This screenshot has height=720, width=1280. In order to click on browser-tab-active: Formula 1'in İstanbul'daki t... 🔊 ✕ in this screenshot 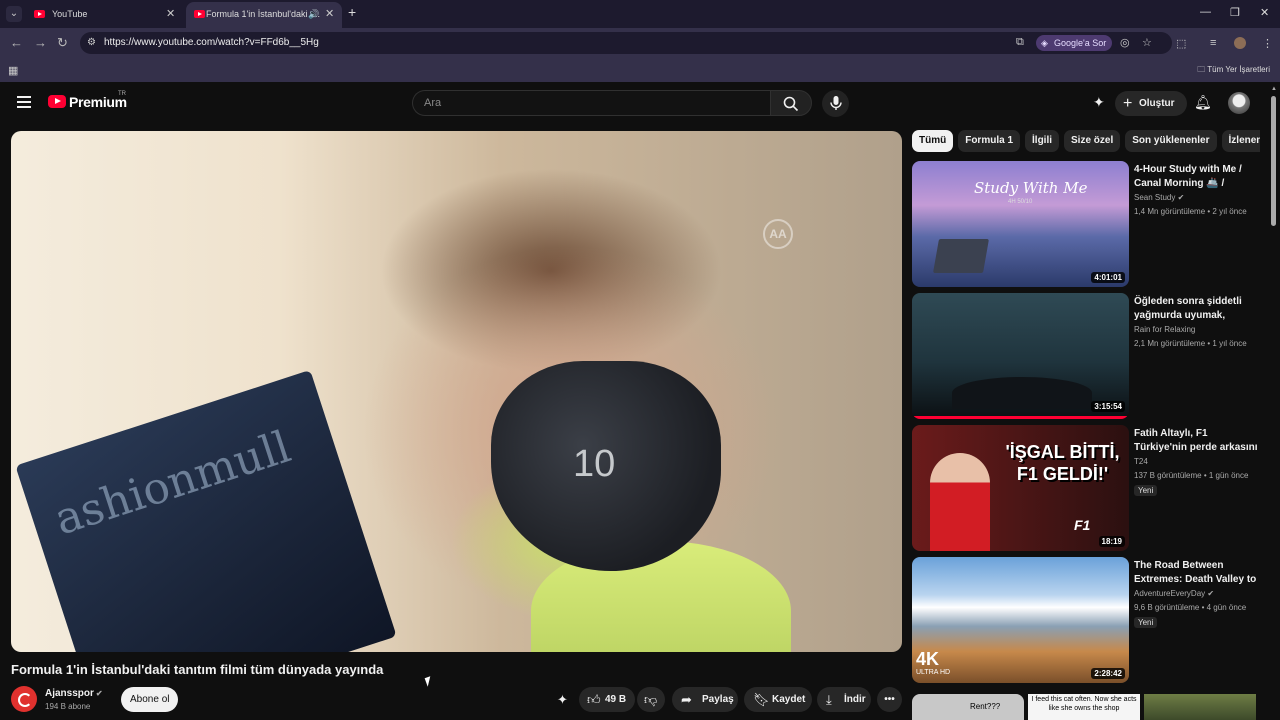, I will do `click(264, 15)`.